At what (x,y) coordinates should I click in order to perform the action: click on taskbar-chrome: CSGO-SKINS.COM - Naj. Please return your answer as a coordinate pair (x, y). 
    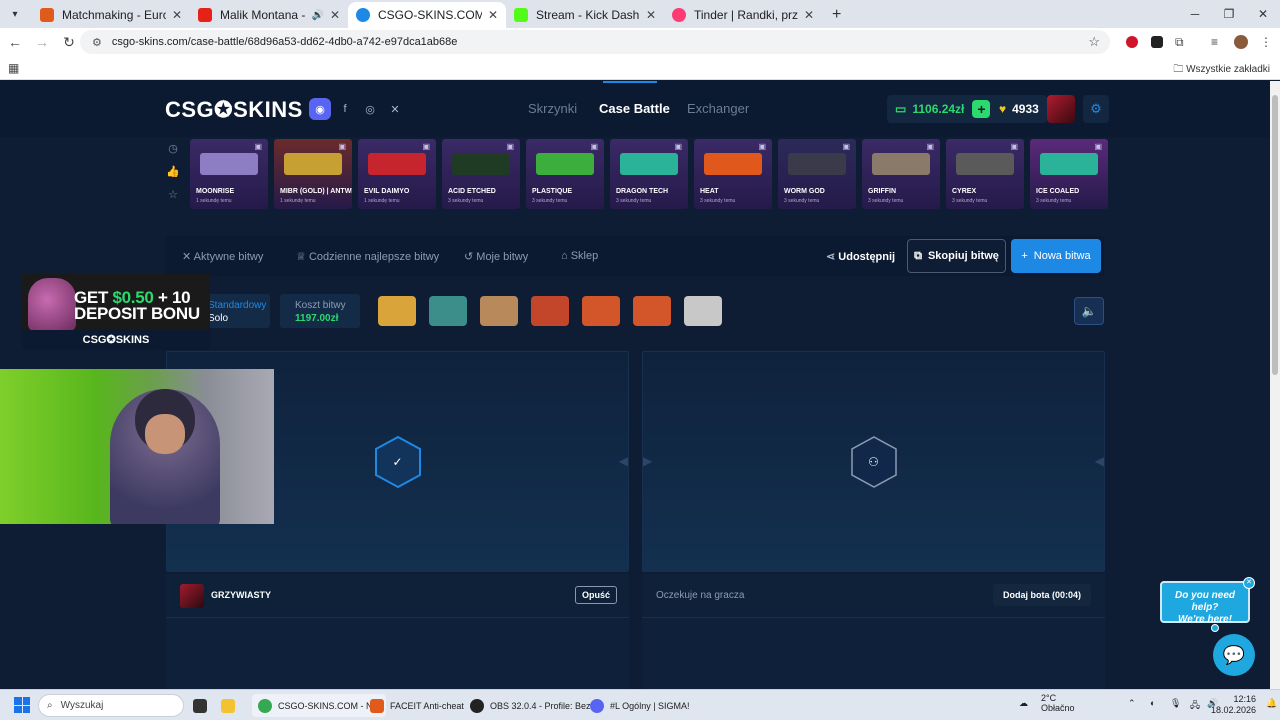
    Looking at the image, I should click on (319, 705).